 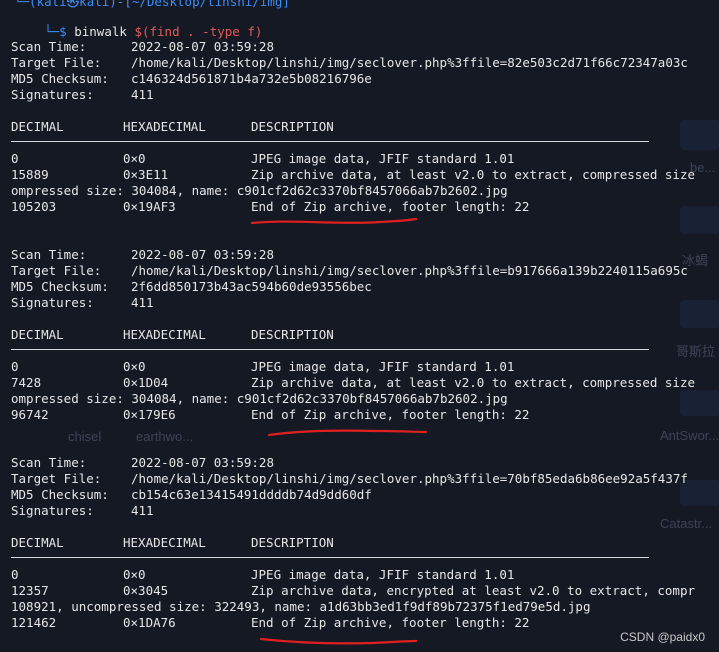 What do you see at coordinates (30, 174) in the screenshot?
I see `decimal-cell: 15889` at bounding box center [30, 174].